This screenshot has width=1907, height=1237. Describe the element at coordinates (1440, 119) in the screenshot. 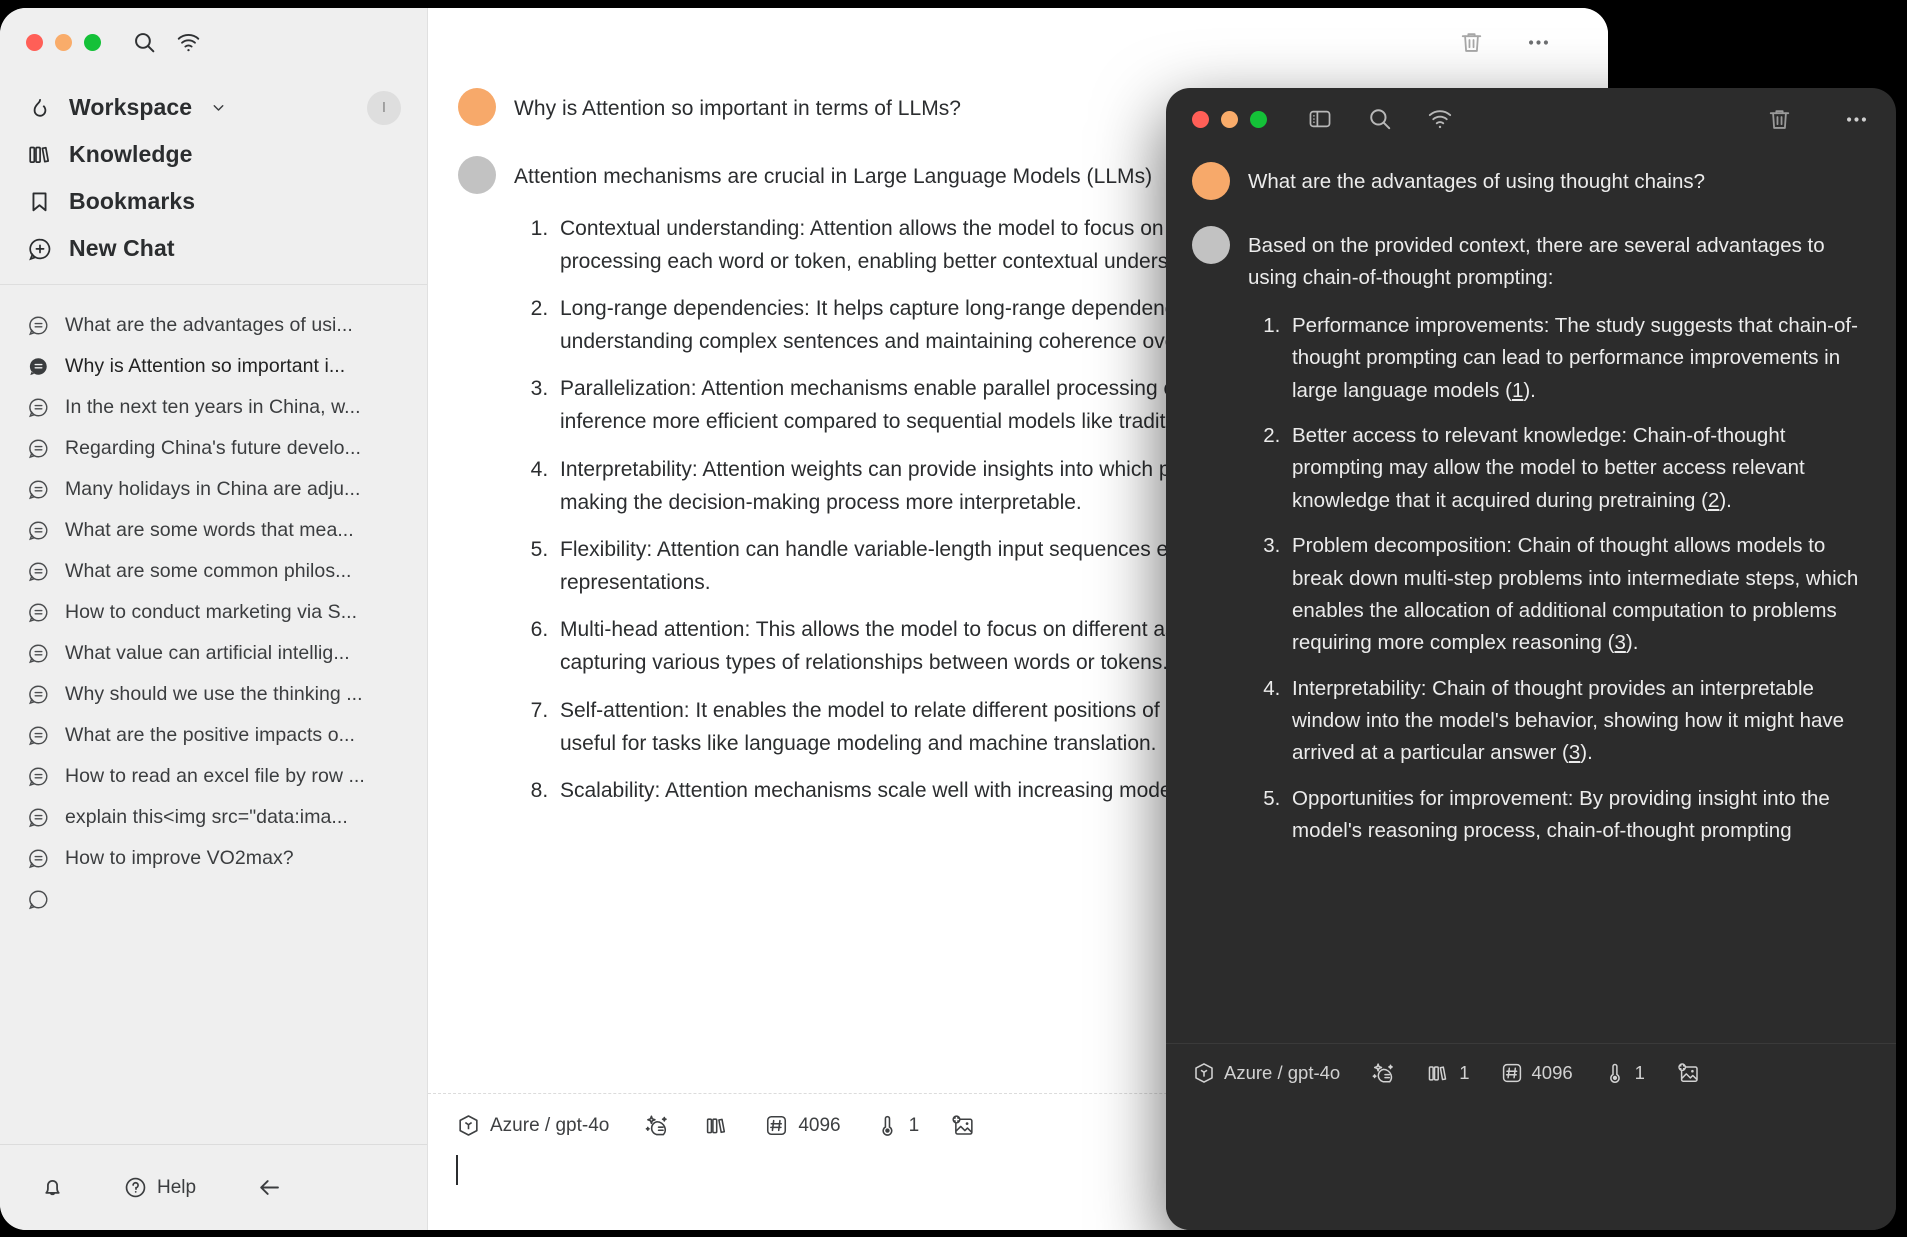

I see `dark-wifi-icon` at that location.